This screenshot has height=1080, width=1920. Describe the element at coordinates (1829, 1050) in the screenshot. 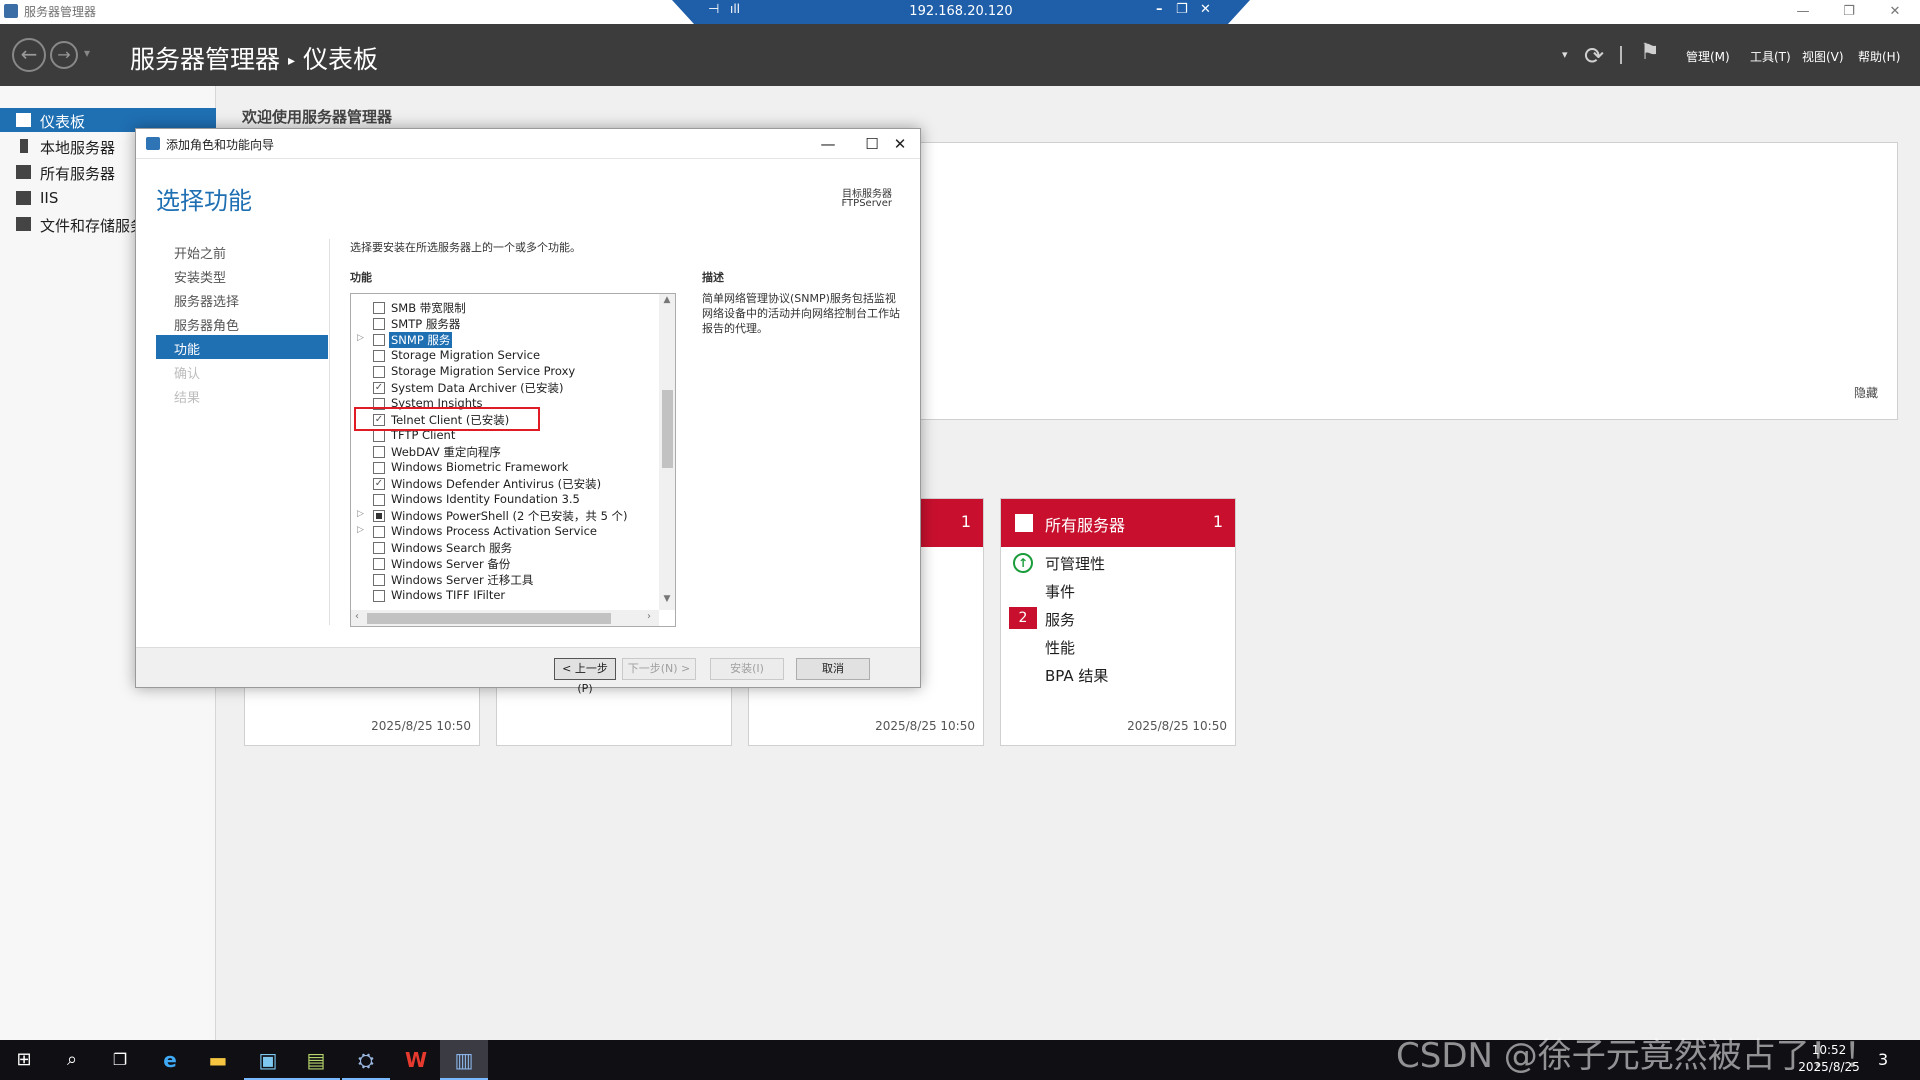

I see `clock-time: 10:52` at that location.